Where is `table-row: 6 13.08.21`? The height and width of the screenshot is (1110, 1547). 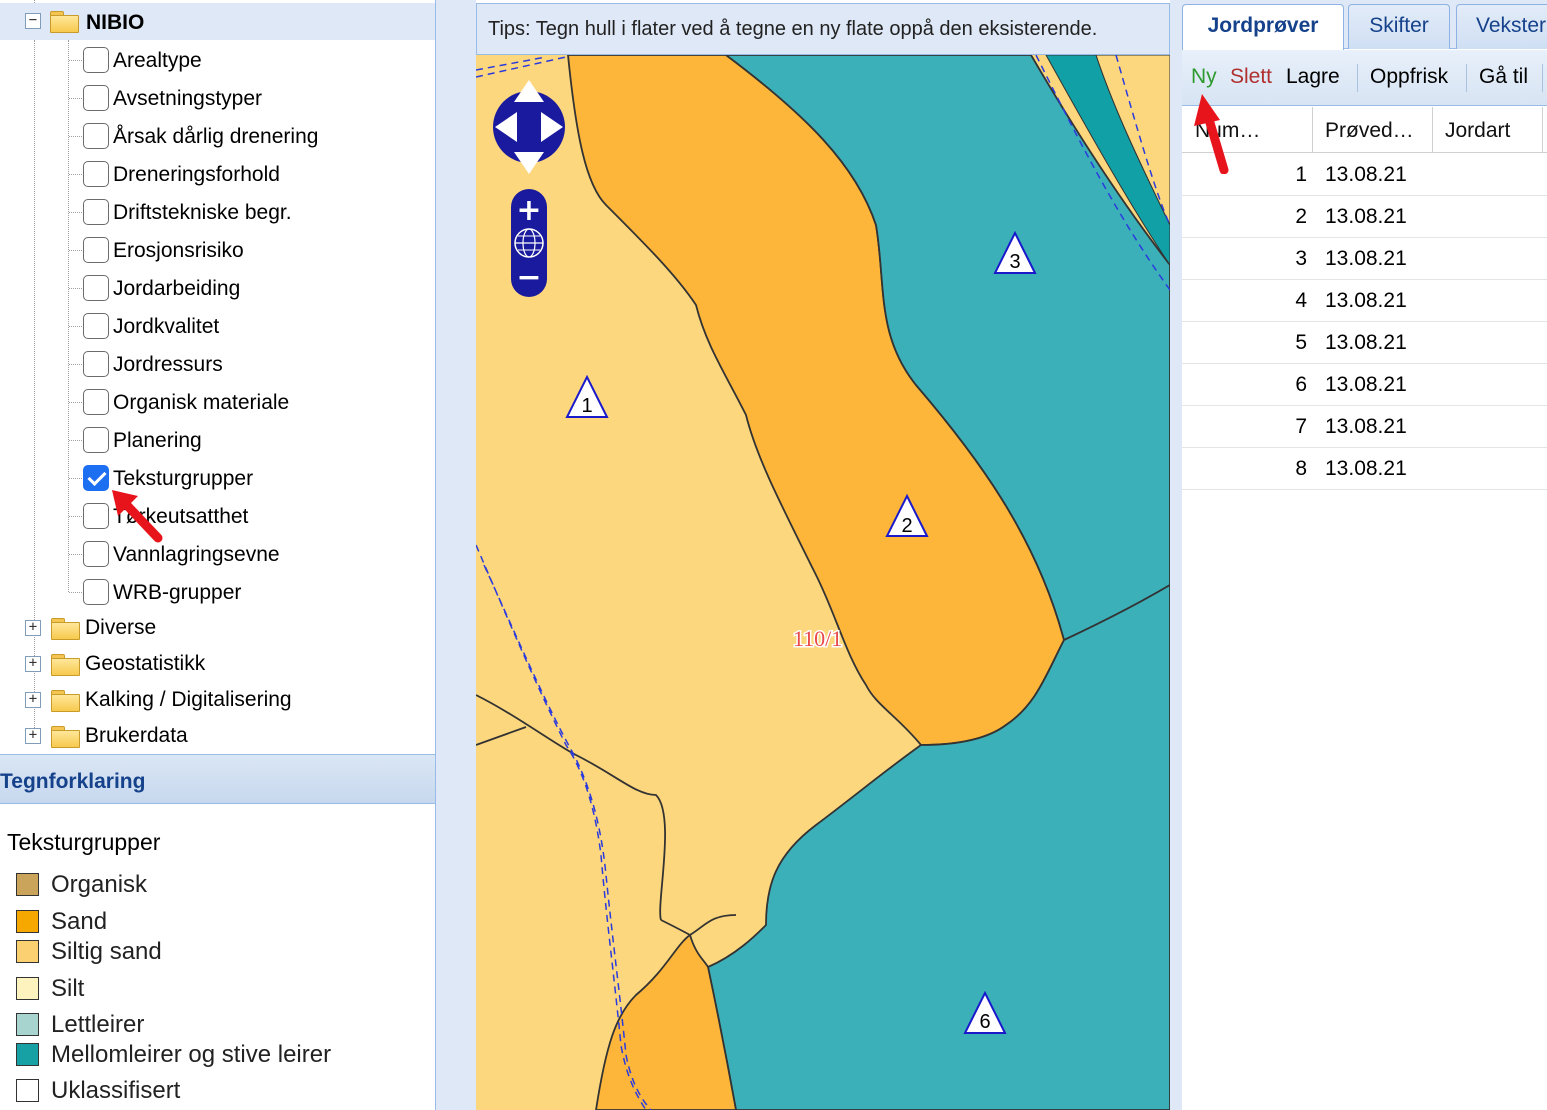
table-row: 6 13.08.21 is located at coordinates (1364, 385).